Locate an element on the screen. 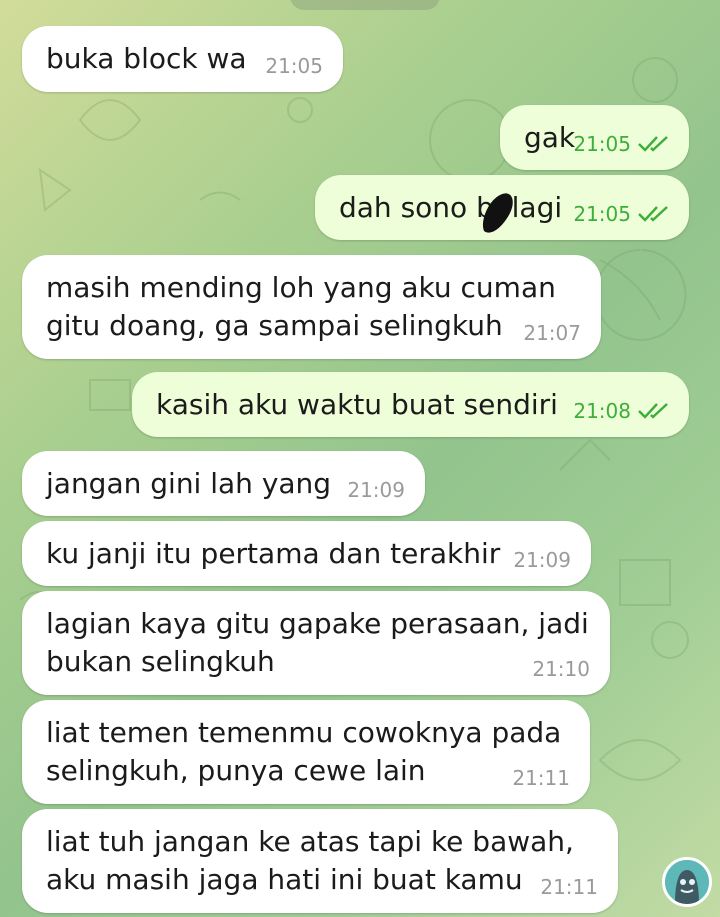 The width and height of the screenshot is (720, 917). message-outgoing: kasih aku waktu buat sendiri 21:08 is located at coordinates (410, 404).